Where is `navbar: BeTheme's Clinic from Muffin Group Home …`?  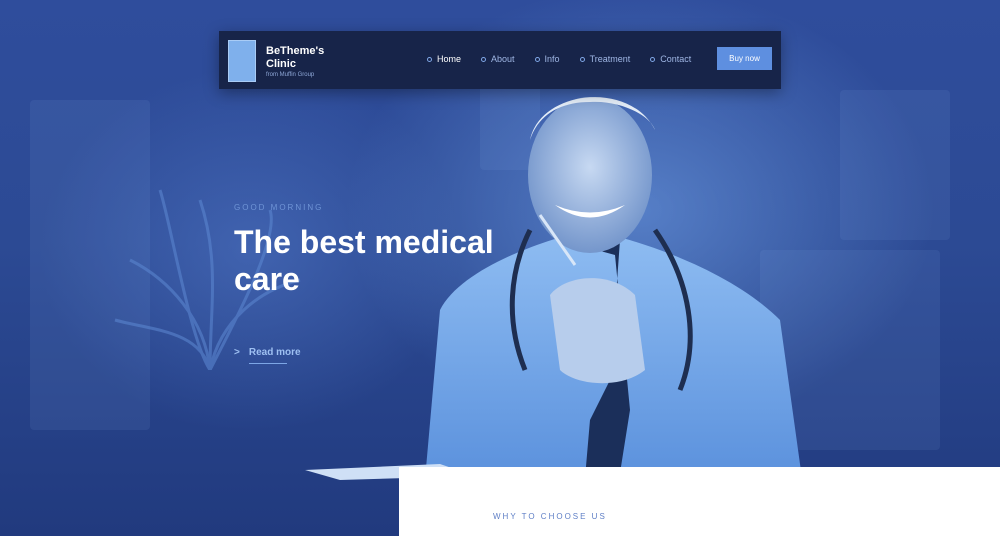 navbar: BeTheme's Clinic from Muffin Group Home … is located at coordinates (500, 60).